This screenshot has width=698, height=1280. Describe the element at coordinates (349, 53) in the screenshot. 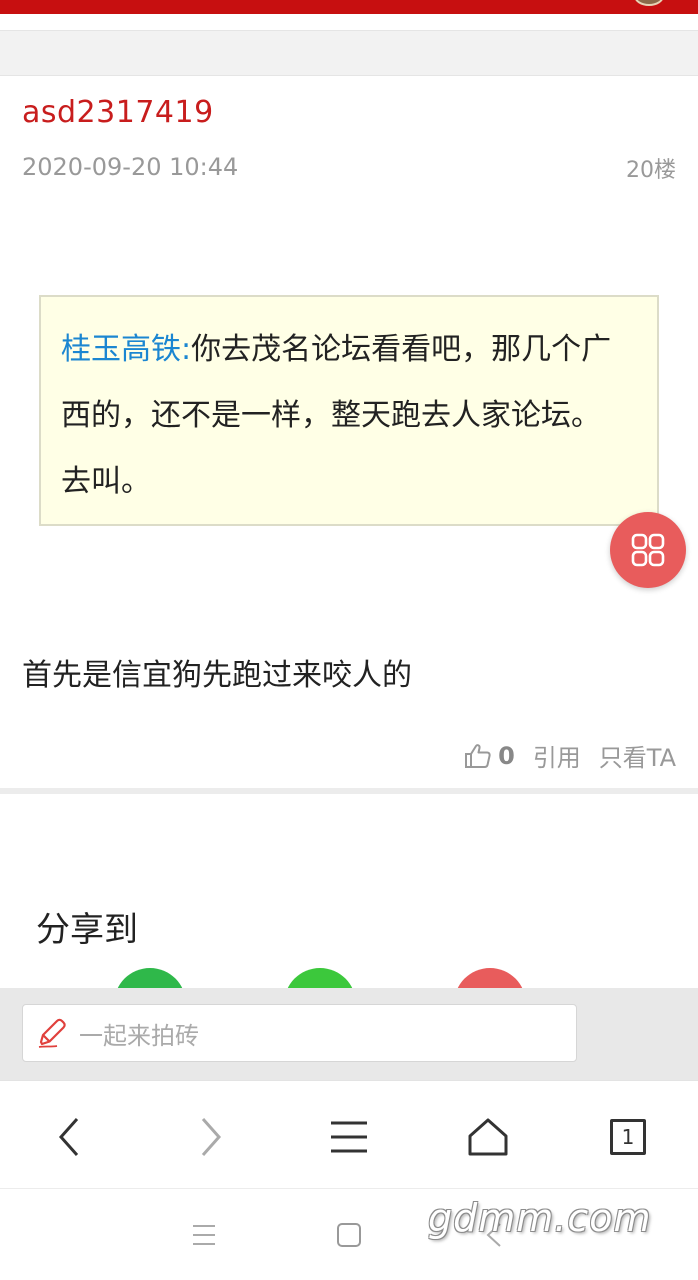

I see `section-gap` at that location.